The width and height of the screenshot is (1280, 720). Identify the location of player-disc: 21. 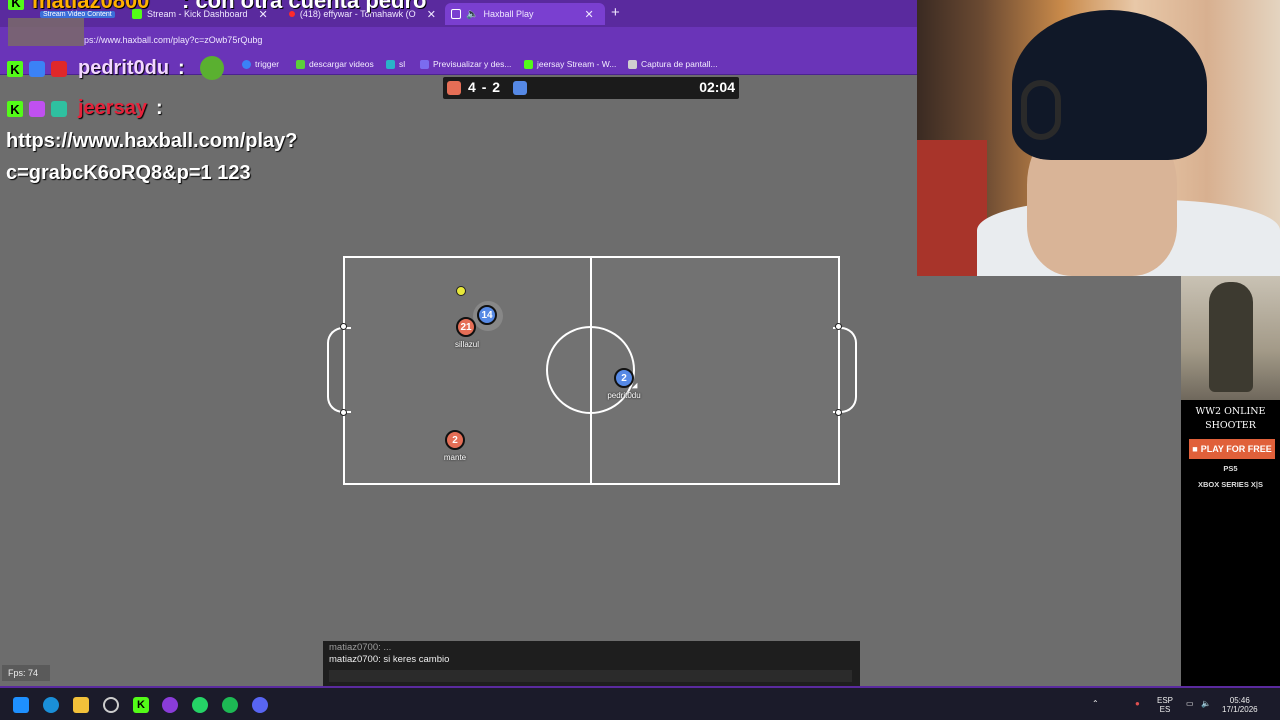
(466, 327).